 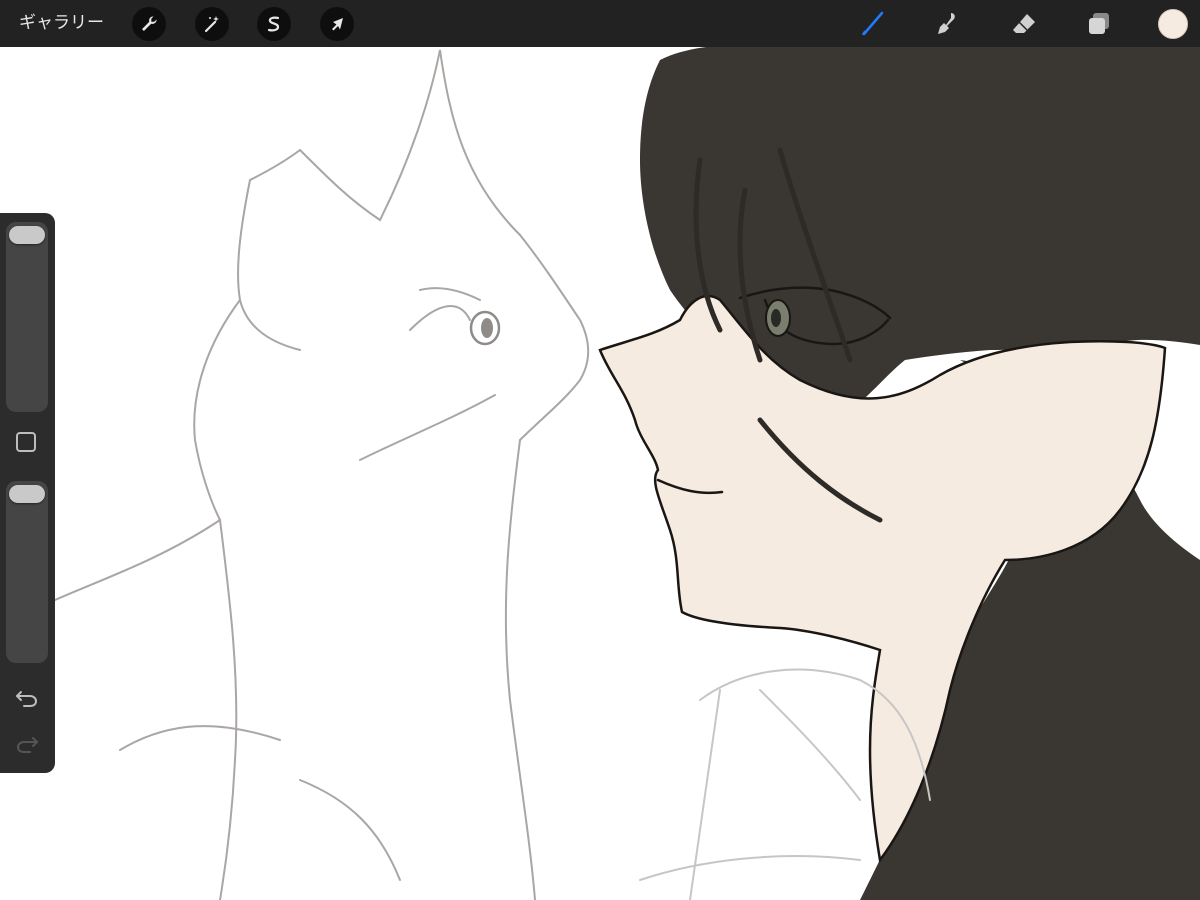 I want to click on magic-wand-icon, so click(x=211, y=24).